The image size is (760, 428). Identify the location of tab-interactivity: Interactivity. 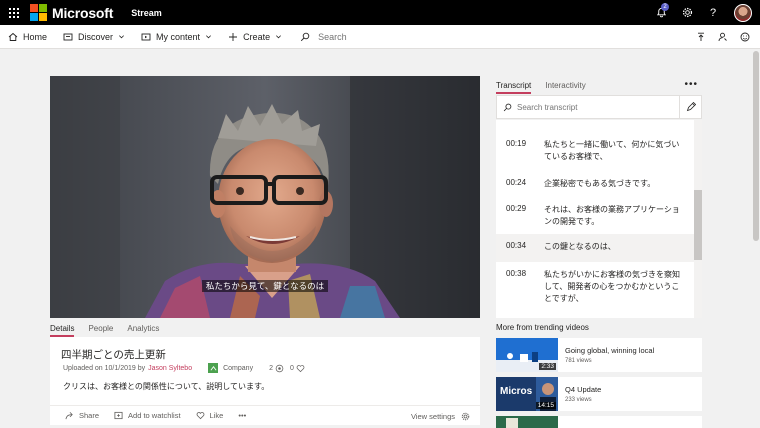
(565, 85).